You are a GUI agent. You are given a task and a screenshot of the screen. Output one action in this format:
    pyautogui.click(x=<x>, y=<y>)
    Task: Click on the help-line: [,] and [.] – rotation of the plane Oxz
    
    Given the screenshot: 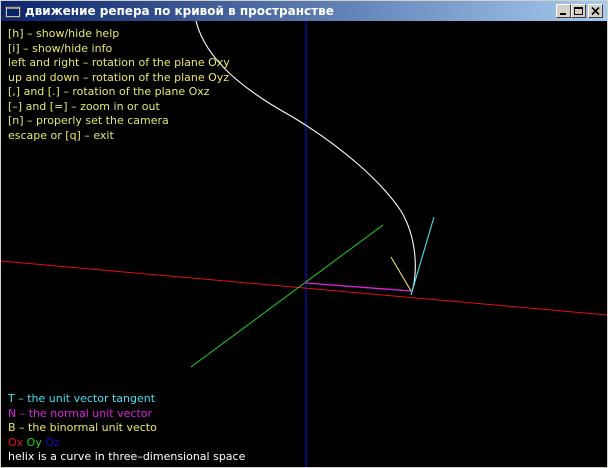 What is the action you would take?
    pyautogui.click(x=109, y=91)
    